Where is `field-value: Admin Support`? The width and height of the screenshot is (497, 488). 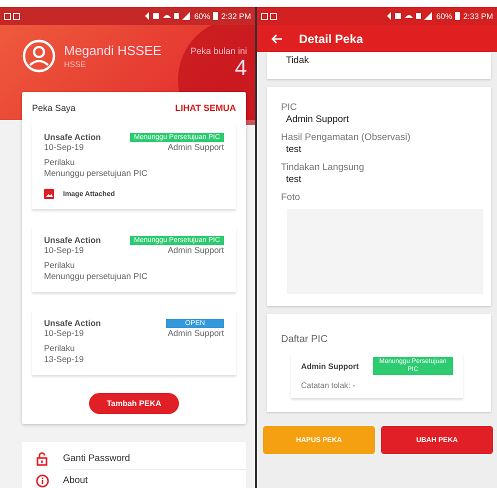
field-value: Admin Support is located at coordinates (317, 120).